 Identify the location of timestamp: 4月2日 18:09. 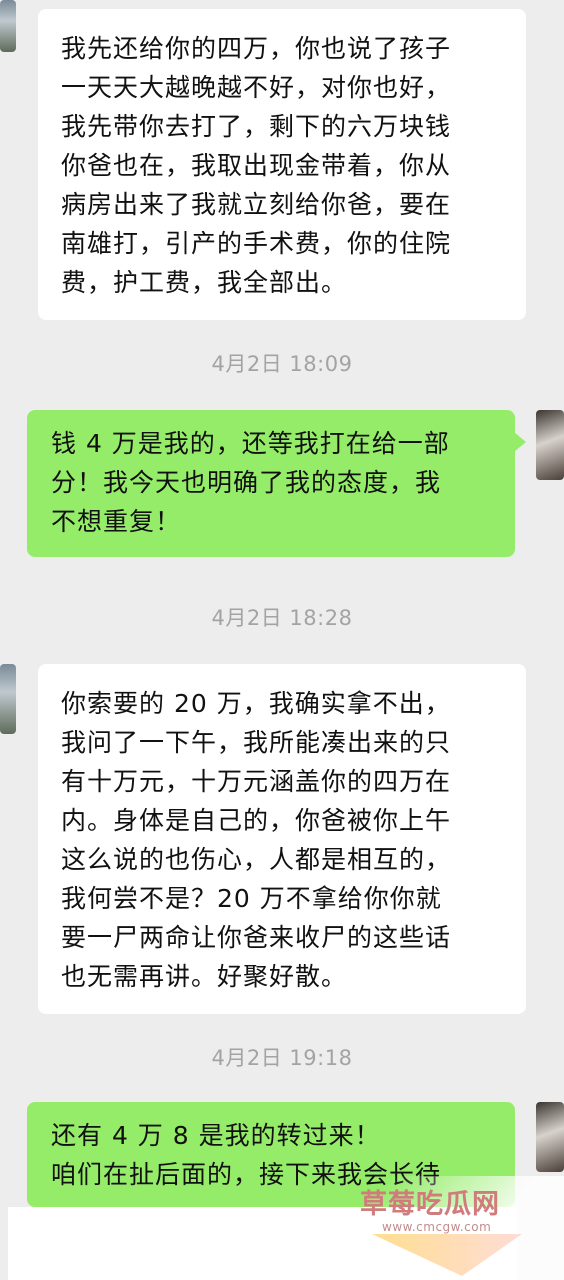
(282, 364).